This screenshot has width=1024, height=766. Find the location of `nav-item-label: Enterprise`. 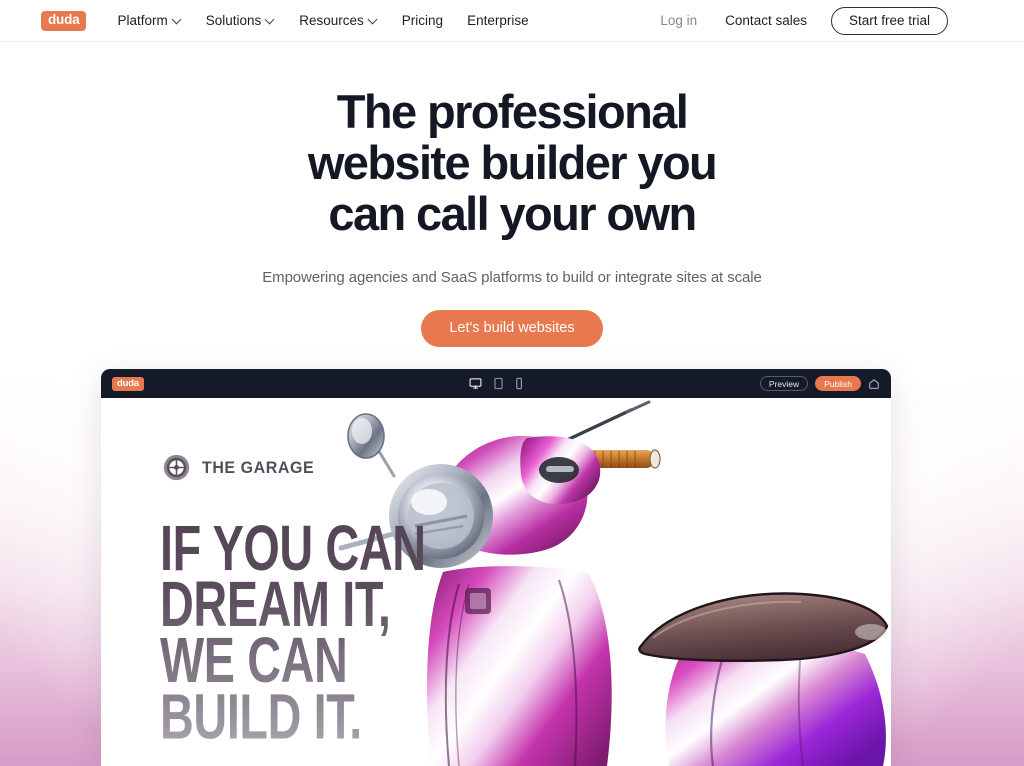

nav-item-label: Enterprise is located at coordinates (498, 20).